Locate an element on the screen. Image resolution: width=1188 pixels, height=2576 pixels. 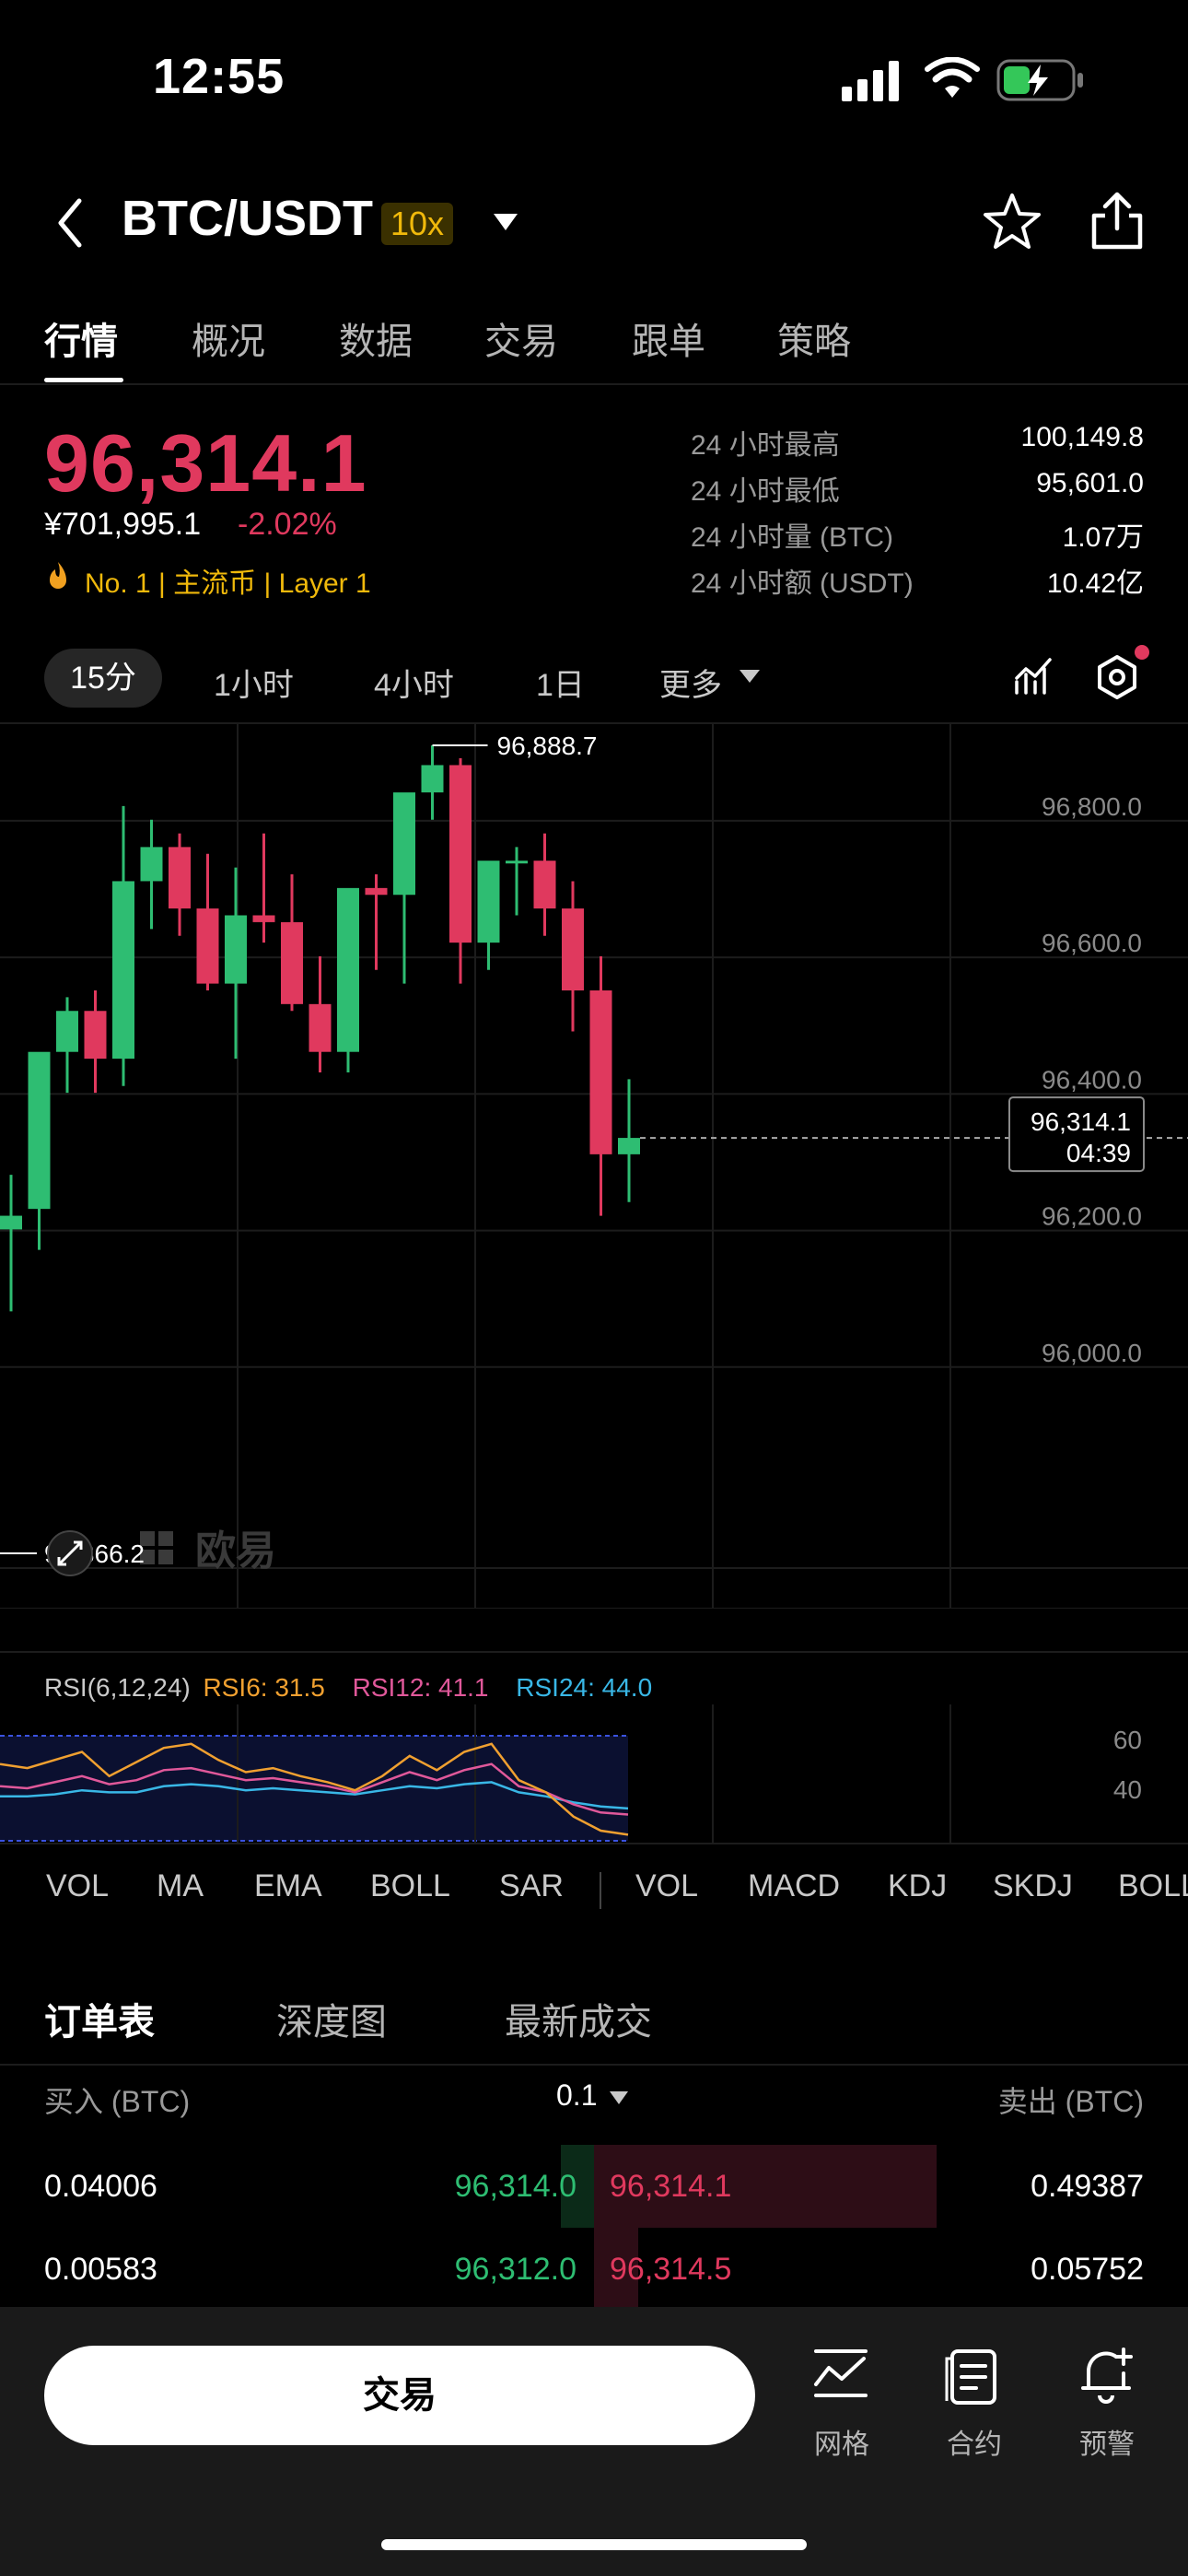
bid-price: 96,314.0 is located at coordinates (515, 2186).